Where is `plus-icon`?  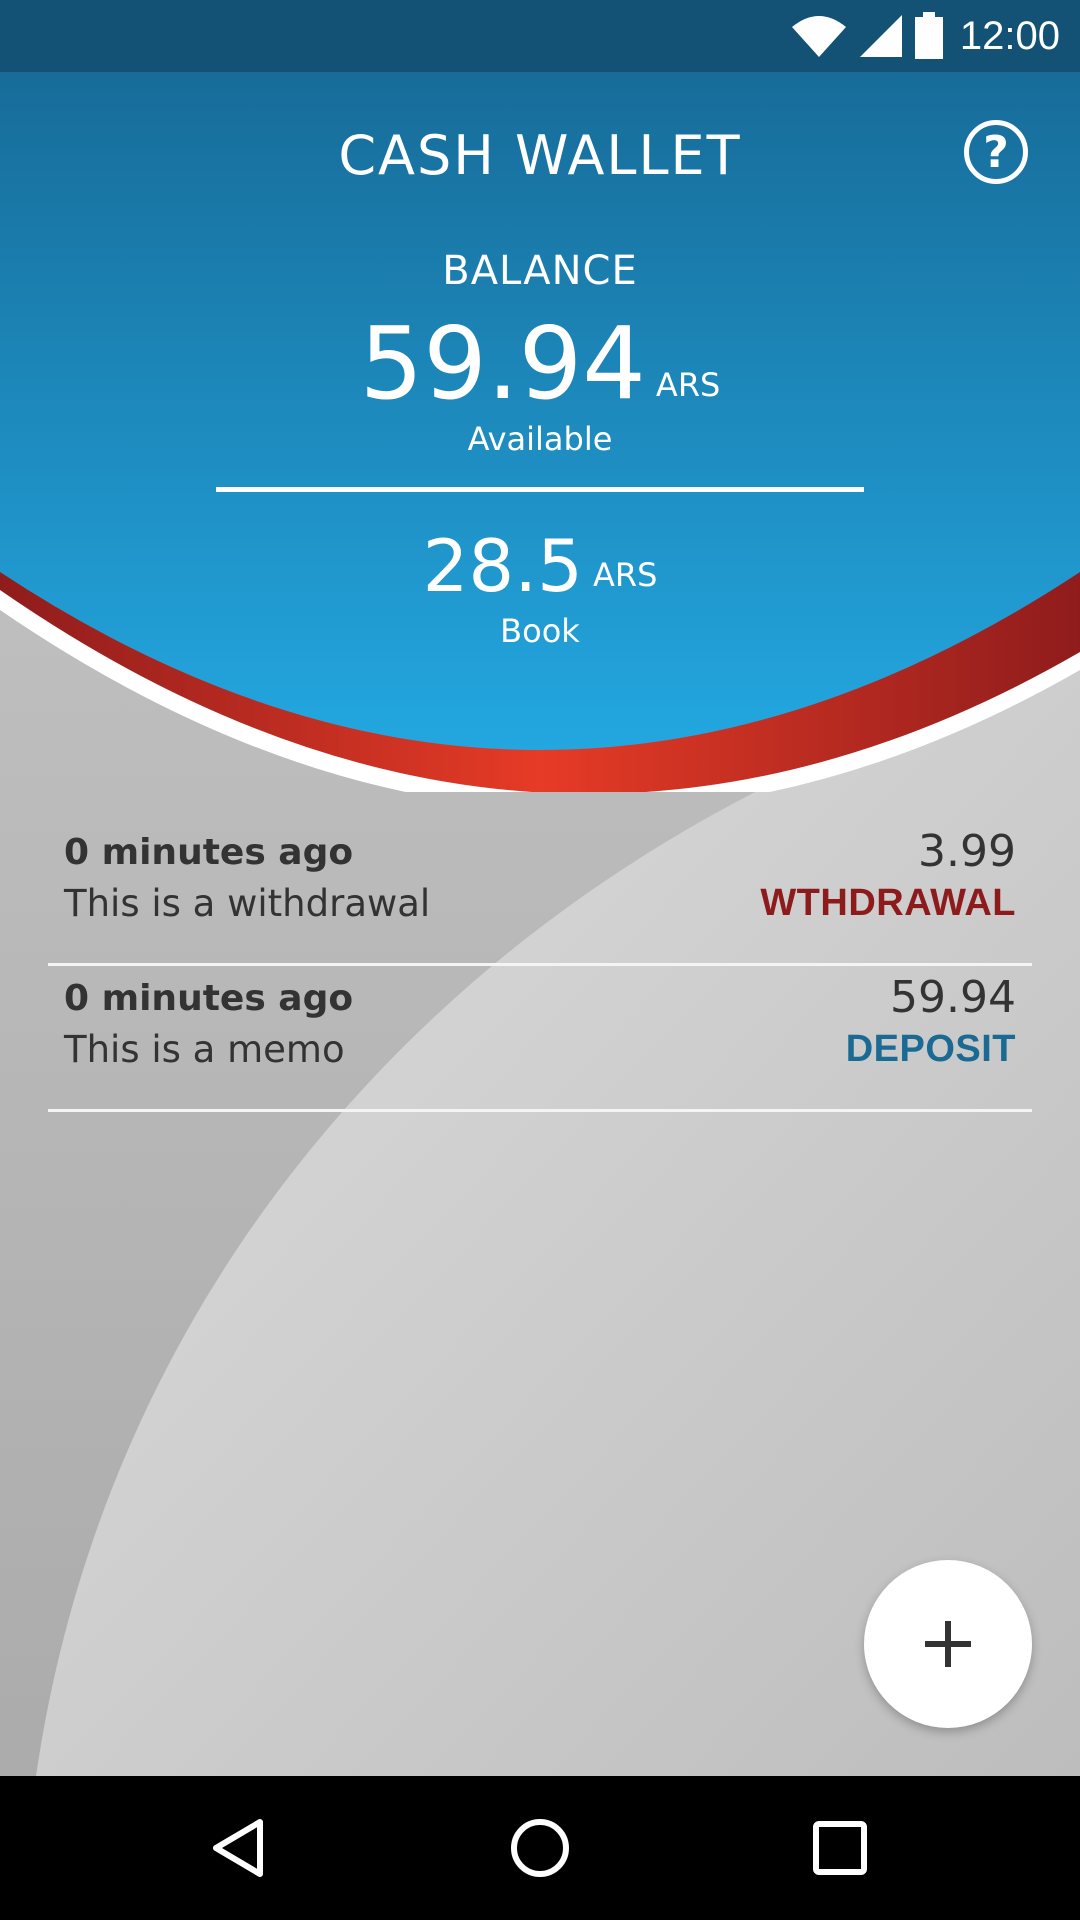 plus-icon is located at coordinates (948, 1644).